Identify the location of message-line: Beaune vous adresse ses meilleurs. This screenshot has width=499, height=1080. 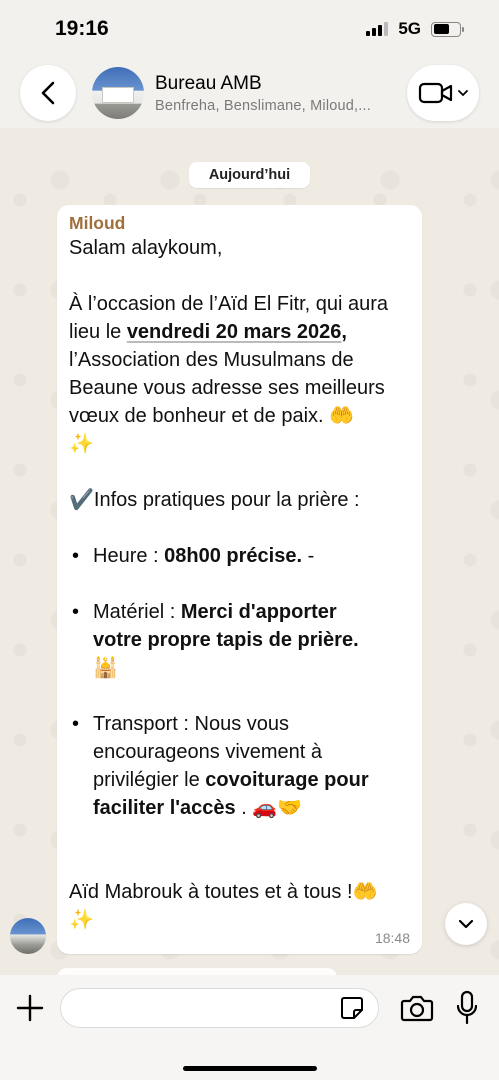
(227, 388).